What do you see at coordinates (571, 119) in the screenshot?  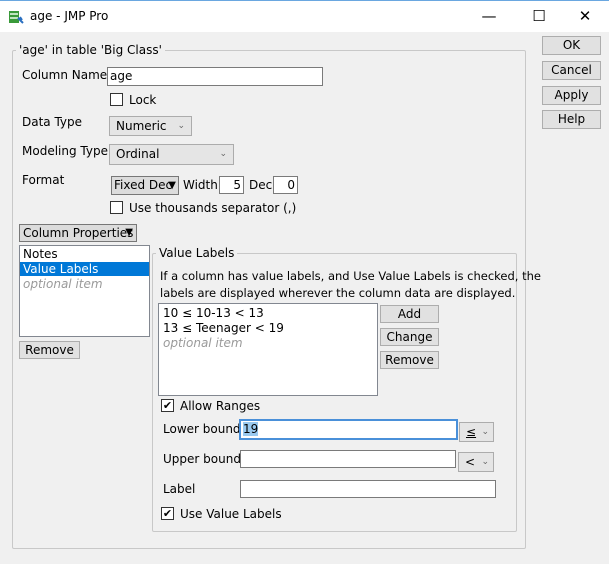 I see `help-button: Help` at bounding box center [571, 119].